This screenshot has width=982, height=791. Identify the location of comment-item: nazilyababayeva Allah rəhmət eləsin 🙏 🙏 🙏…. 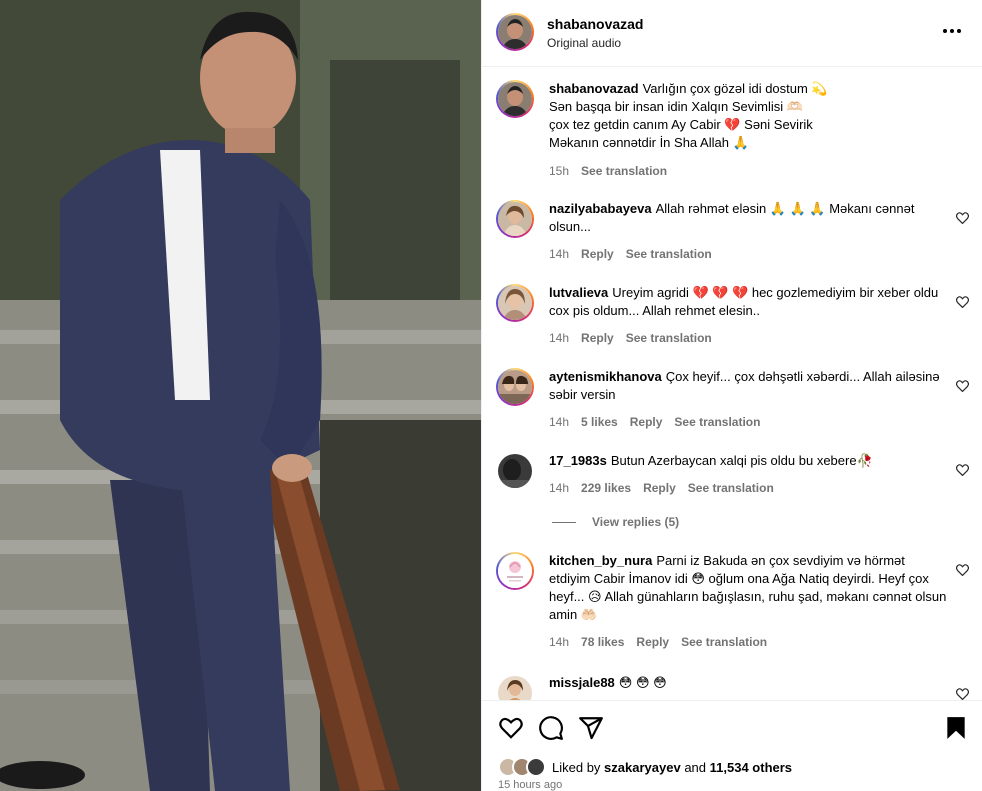
(732, 235).